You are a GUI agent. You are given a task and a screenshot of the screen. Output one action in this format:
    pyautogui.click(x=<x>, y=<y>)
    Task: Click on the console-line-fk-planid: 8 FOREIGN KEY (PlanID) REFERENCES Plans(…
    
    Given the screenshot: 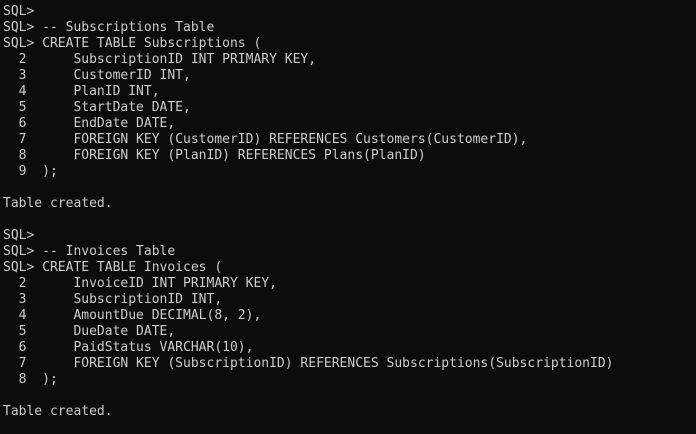 What is the action you would take?
    pyautogui.click(x=214, y=155)
    